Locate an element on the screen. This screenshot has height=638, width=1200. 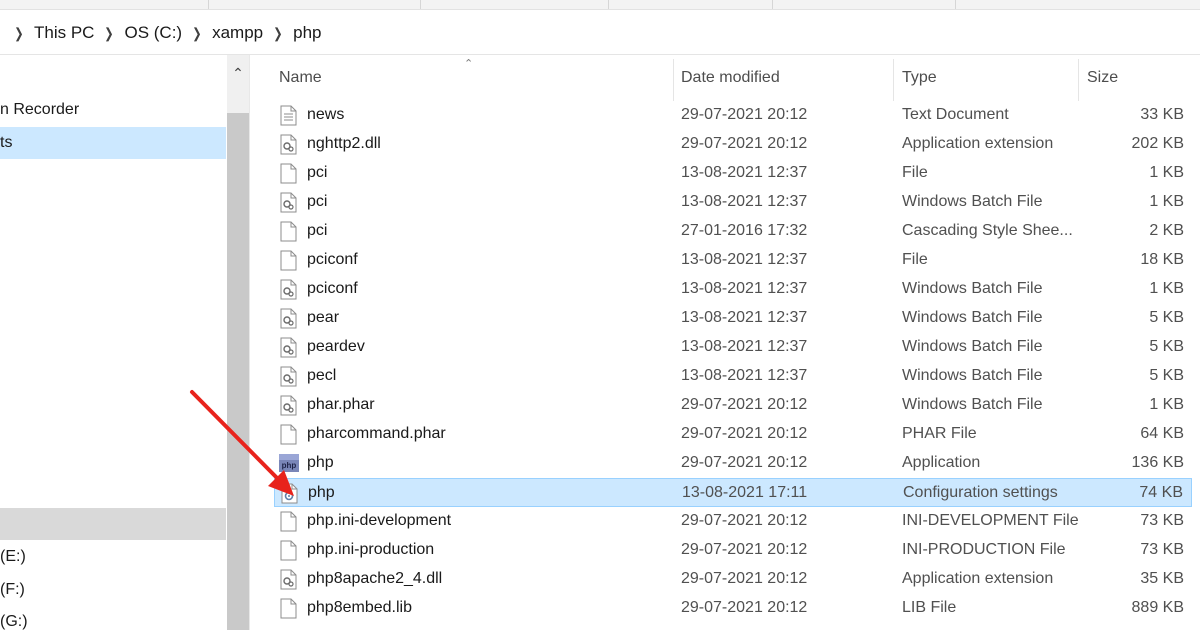
file-date-modified: 13-08-2021 17:11 is located at coordinates (745, 492).